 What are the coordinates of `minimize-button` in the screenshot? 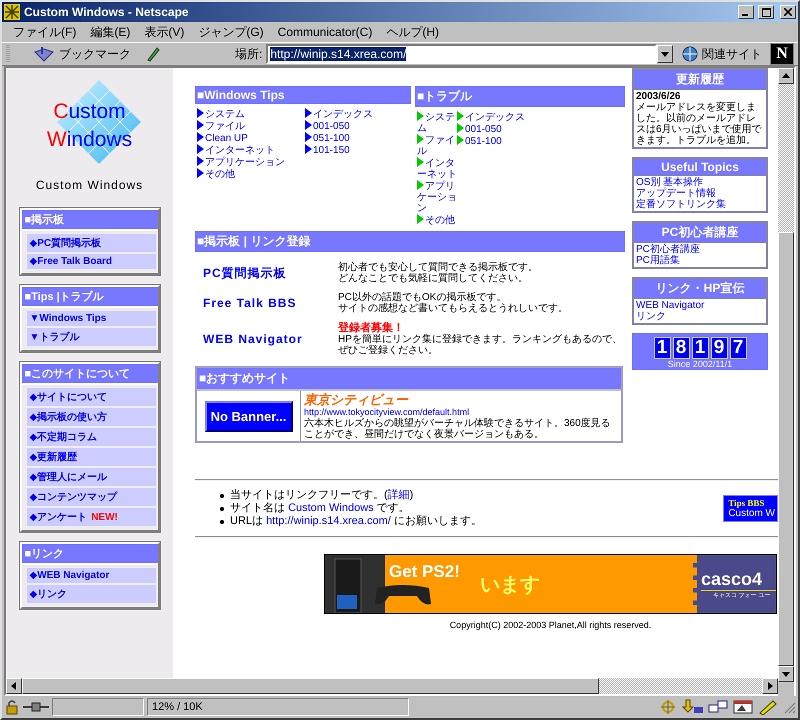 It's located at (746, 12).